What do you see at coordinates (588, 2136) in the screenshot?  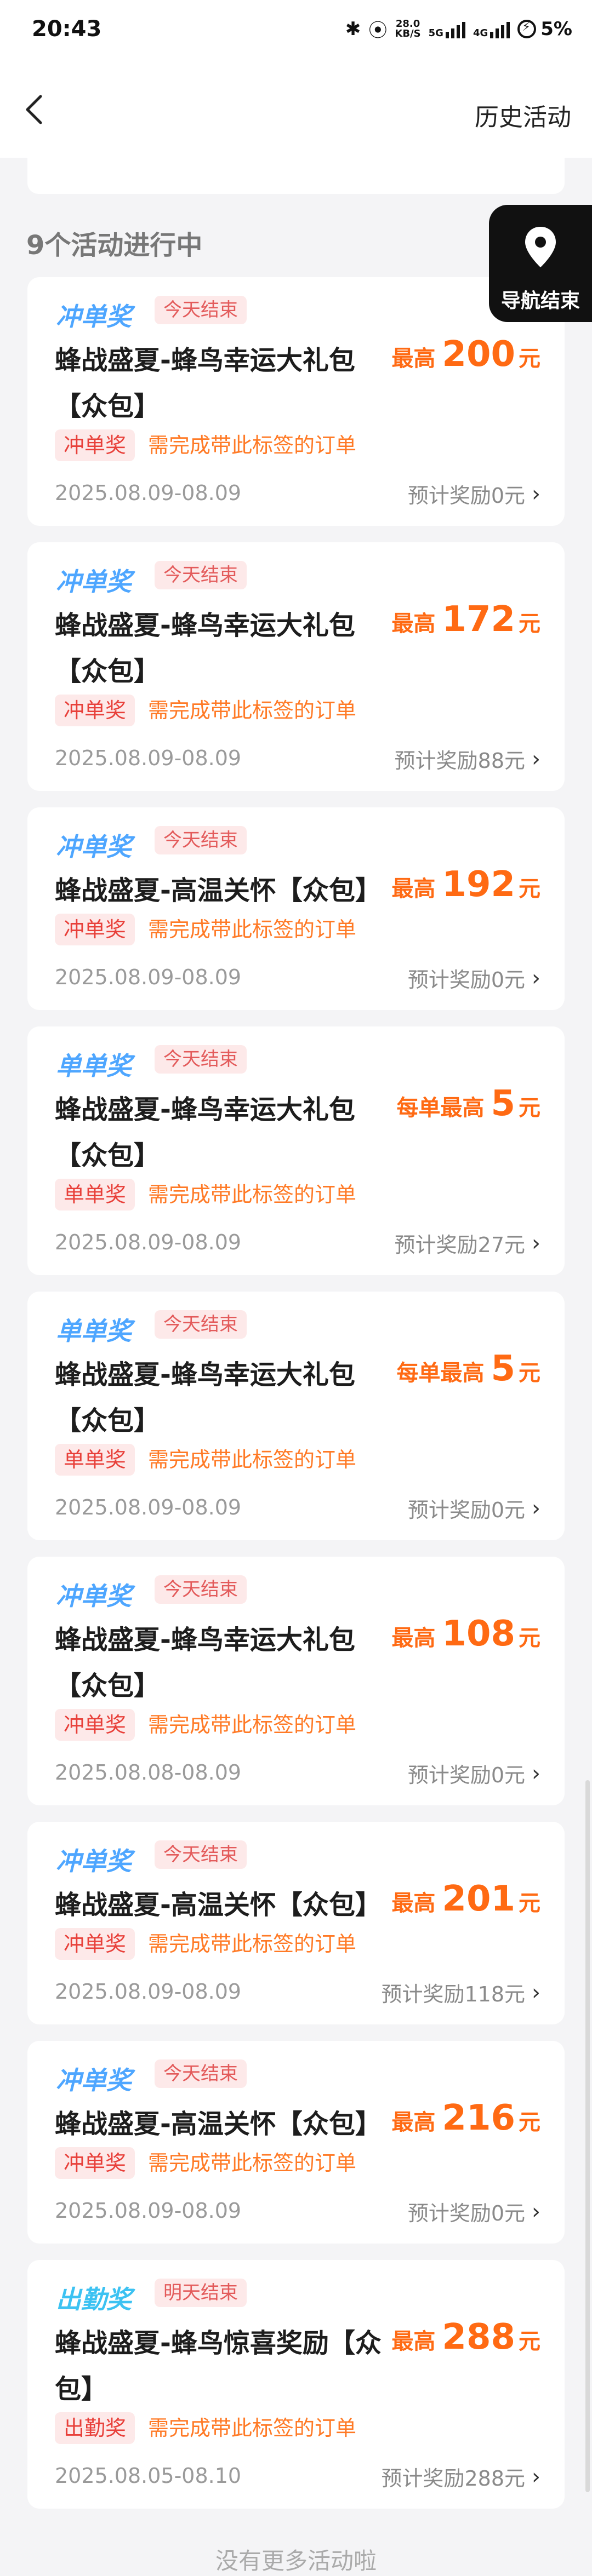 I see `scrollbar` at bounding box center [588, 2136].